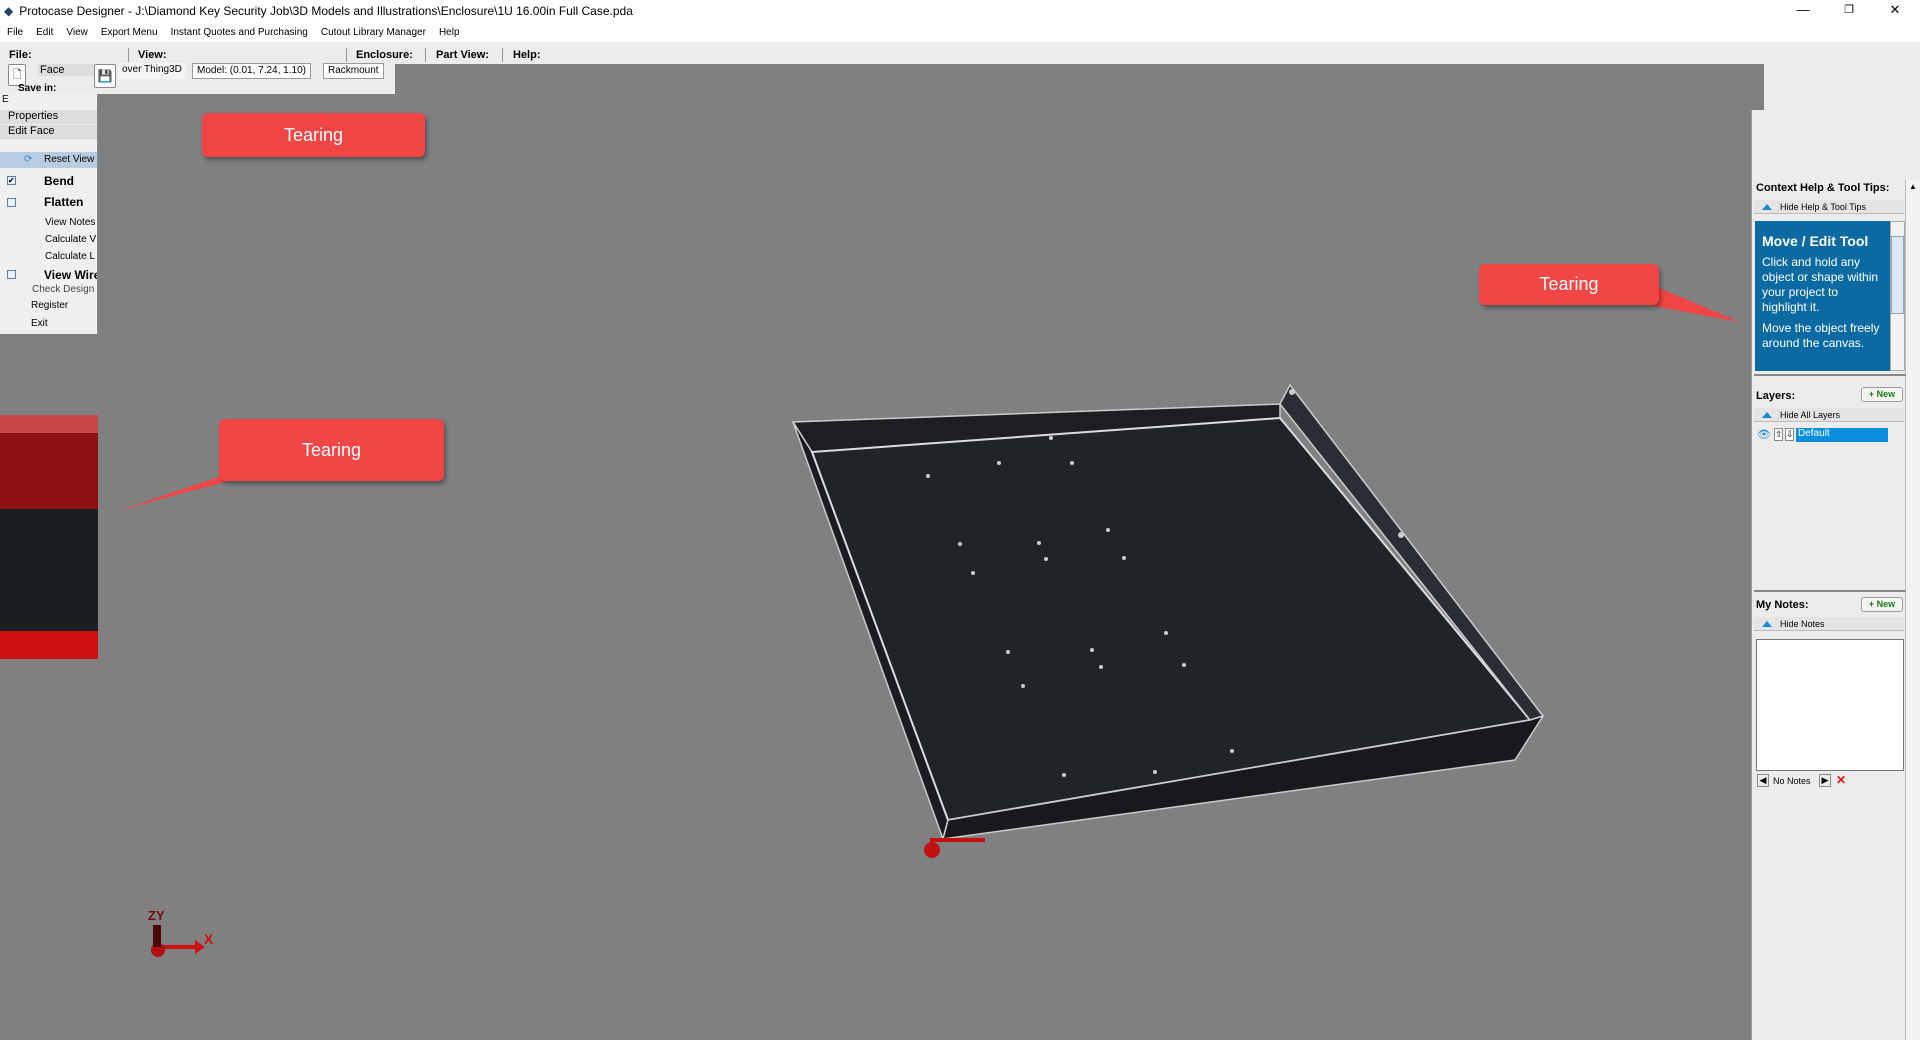 Image resolution: width=1920 pixels, height=1040 pixels. What do you see at coordinates (156, 915) in the screenshot?
I see `zy-axis-label: ZY` at bounding box center [156, 915].